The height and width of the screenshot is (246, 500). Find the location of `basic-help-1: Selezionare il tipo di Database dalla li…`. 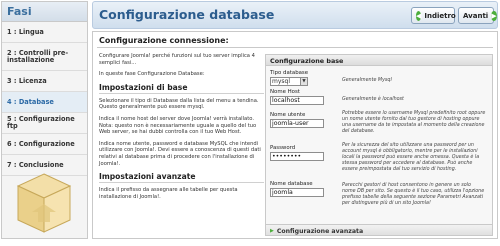

basic-help-1: Selezionare il tipo di Database dalla li… is located at coordinates (179, 104).